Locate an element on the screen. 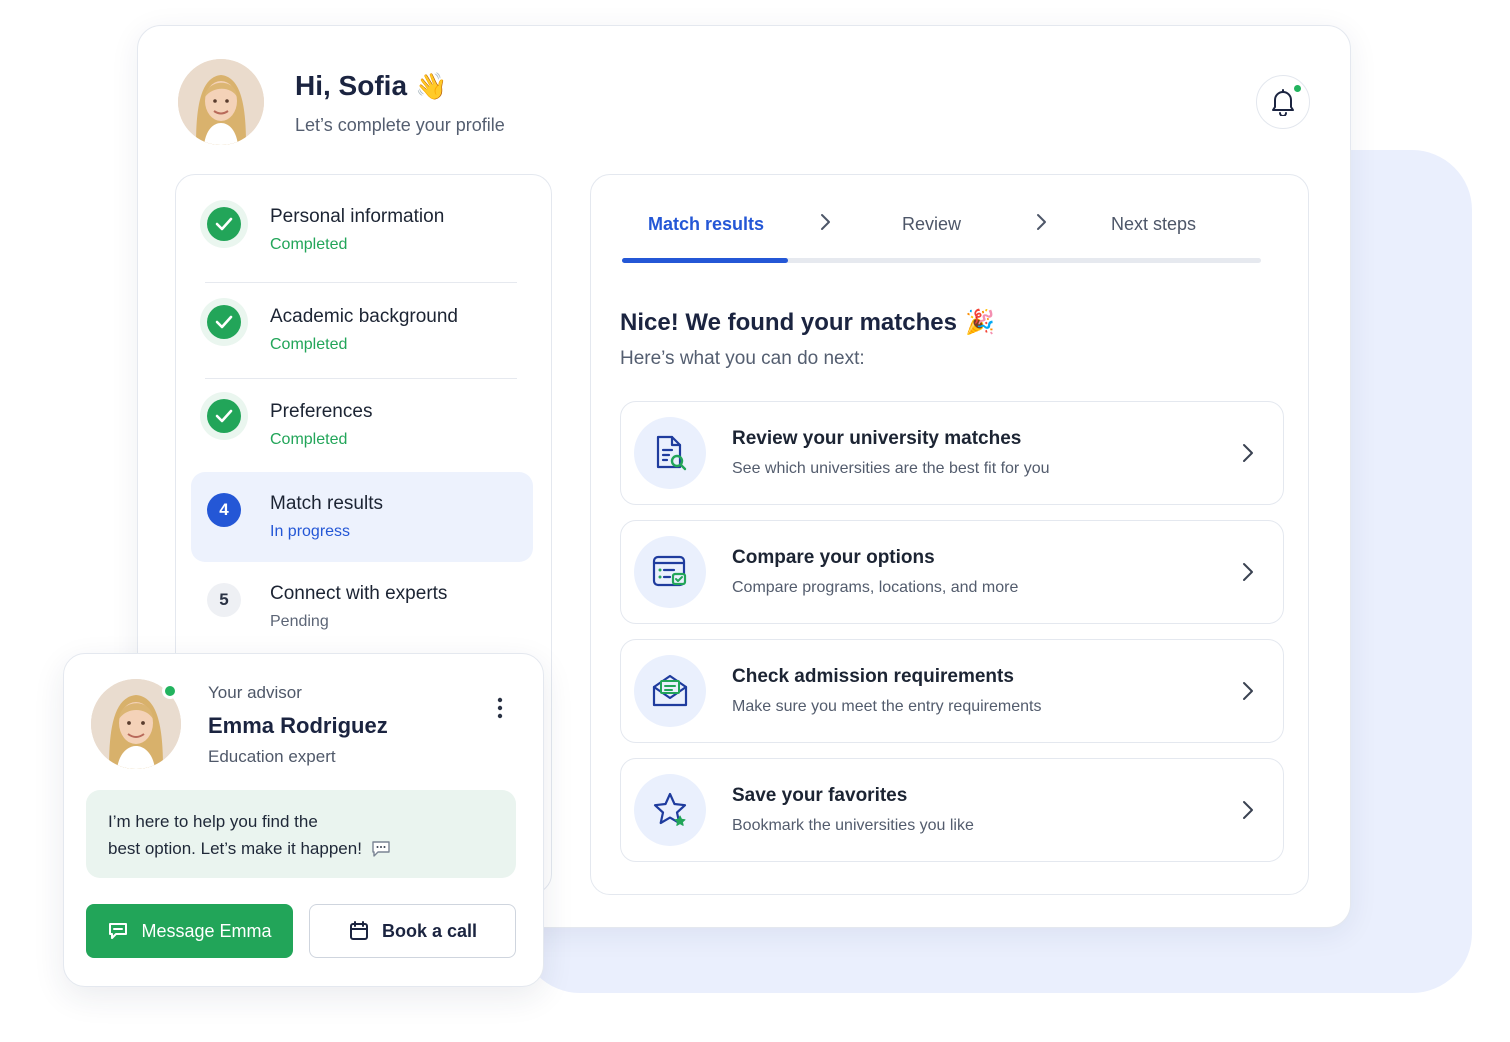 Image resolution: width=1510 pixels, height=1042 pixels. star-icon is located at coordinates (670, 810).